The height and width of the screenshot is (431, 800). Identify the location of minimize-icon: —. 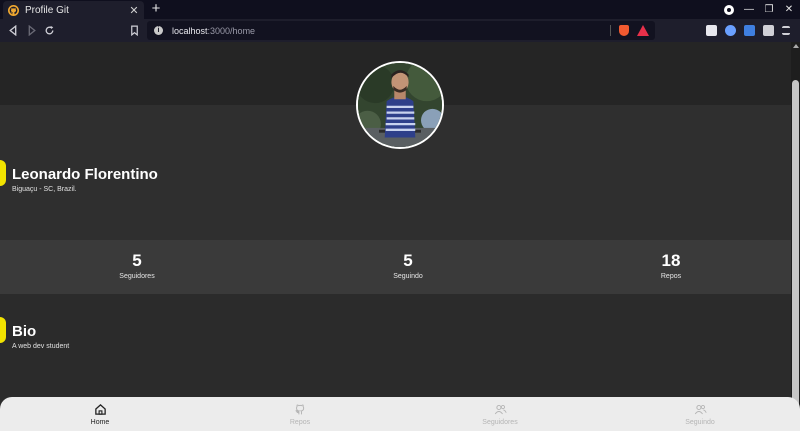
(749, 9).